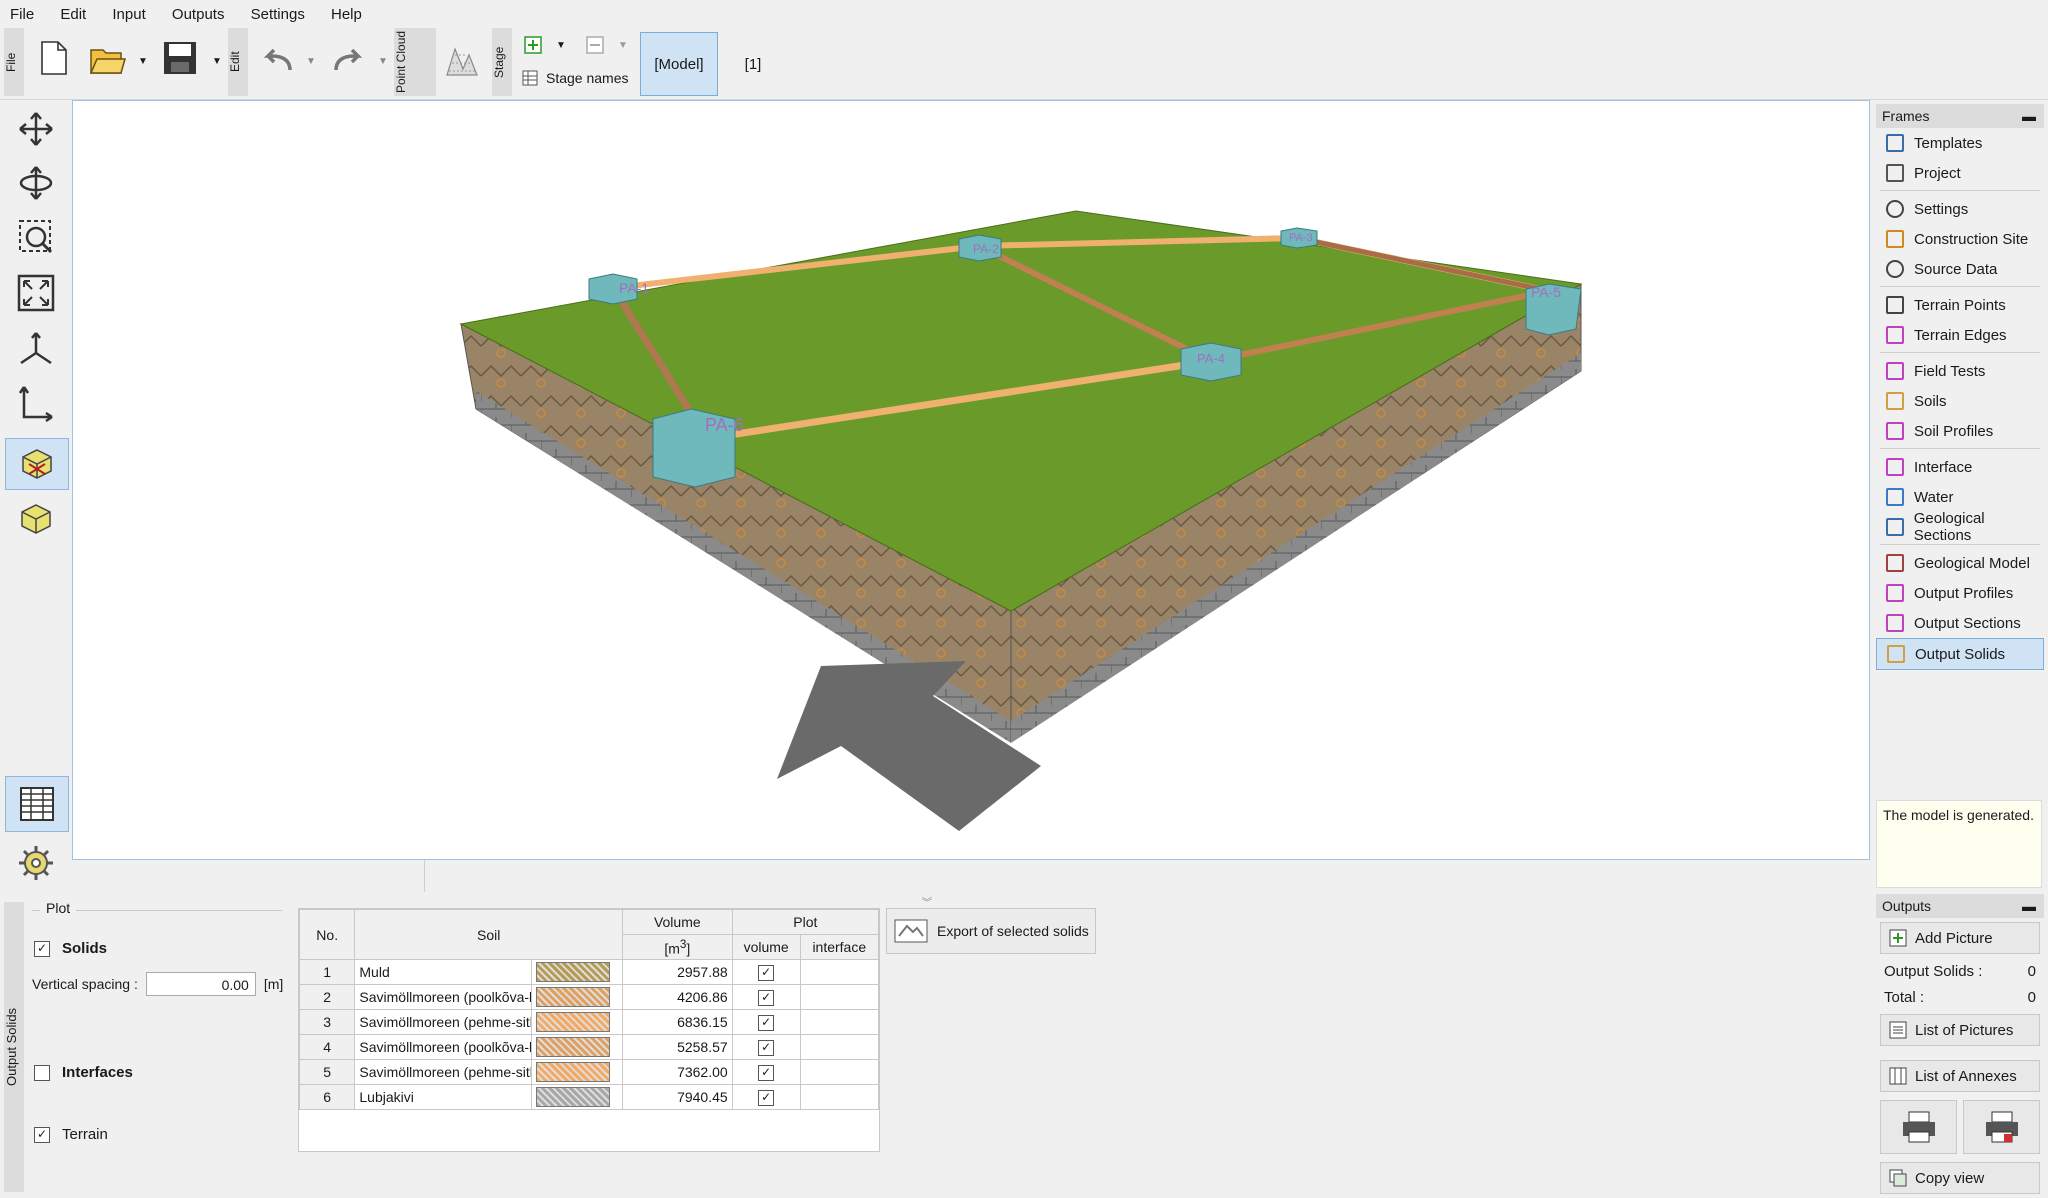  Describe the element at coordinates (1960, 335) in the screenshot. I see `frame-terrain-edges: Terrain Edges` at that location.